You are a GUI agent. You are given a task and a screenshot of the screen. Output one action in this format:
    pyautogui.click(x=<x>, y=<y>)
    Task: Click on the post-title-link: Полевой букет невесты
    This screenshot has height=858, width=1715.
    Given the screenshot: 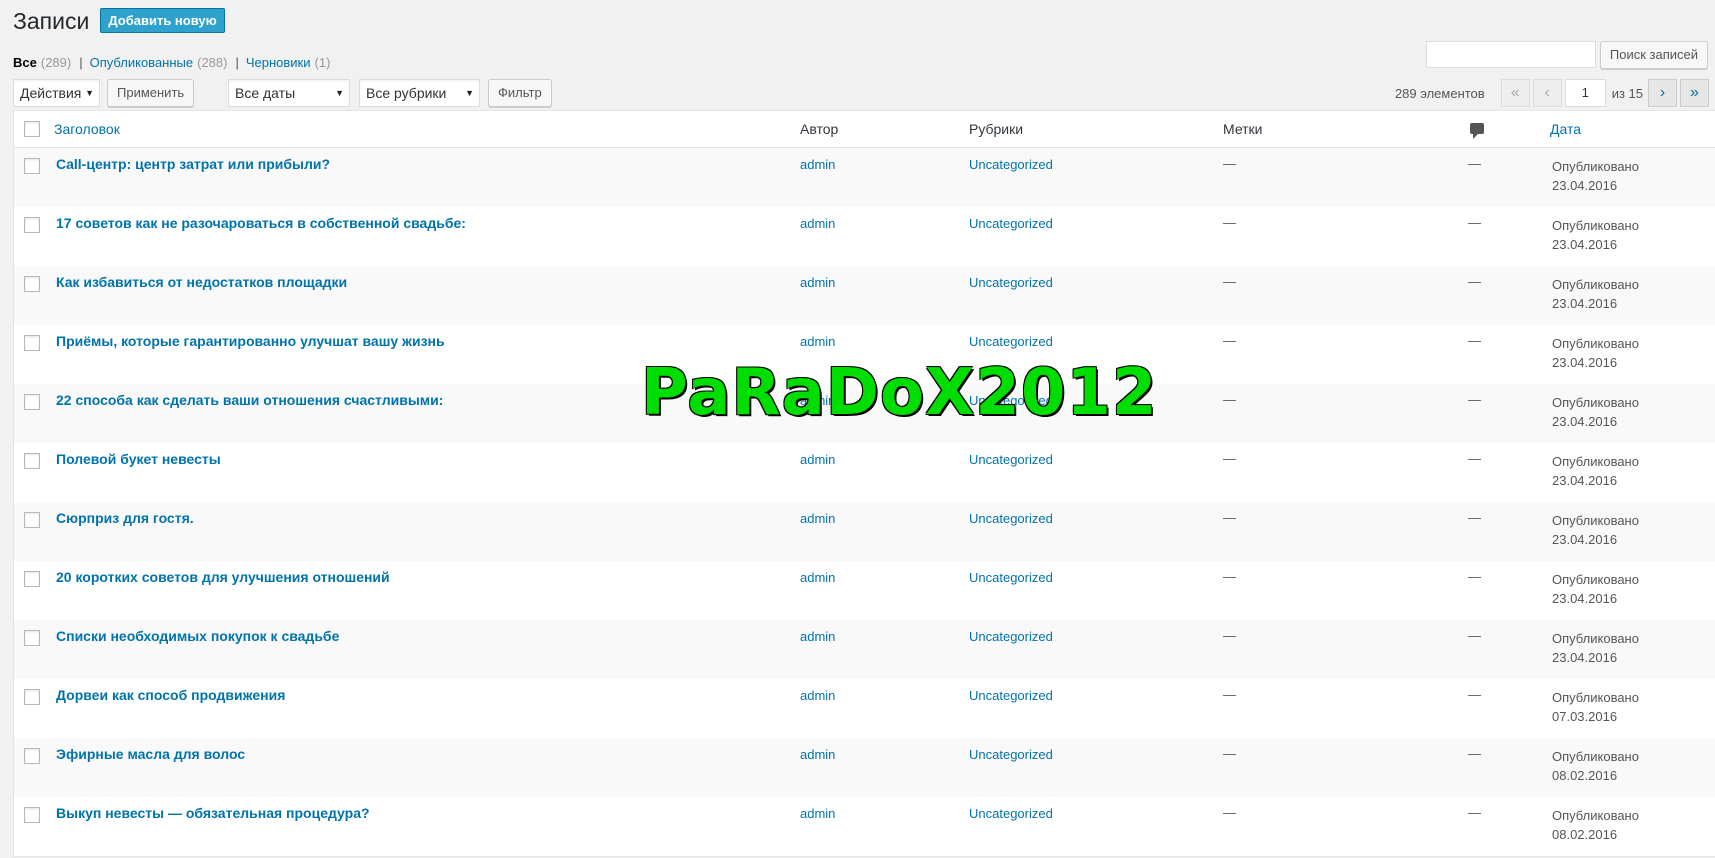 What is the action you would take?
    pyautogui.click(x=138, y=459)
    